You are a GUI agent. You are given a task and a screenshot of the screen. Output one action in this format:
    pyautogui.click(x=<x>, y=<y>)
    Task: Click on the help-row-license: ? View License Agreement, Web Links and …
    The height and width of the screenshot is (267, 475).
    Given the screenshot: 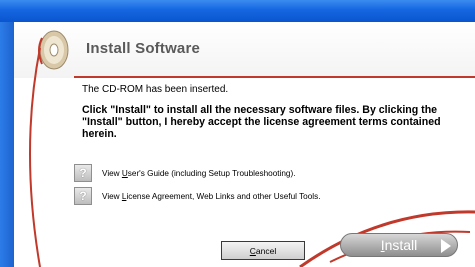 What is the action you would take?
    pyautogui.click(x=197, y=196)
    